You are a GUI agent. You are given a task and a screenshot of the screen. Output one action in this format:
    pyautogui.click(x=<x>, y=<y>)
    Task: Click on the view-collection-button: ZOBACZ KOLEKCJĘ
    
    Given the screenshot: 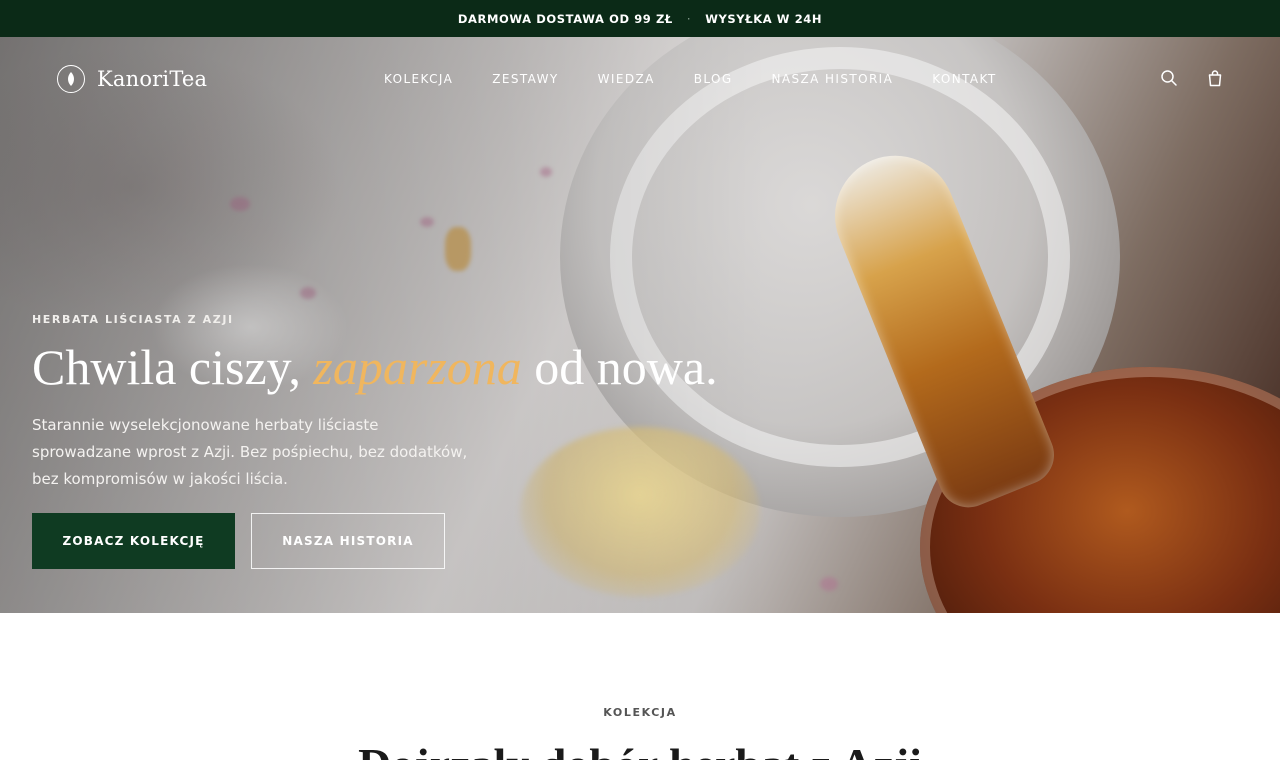 What is the action you would take?
    pyautogui.click(x=133, y=541)
    